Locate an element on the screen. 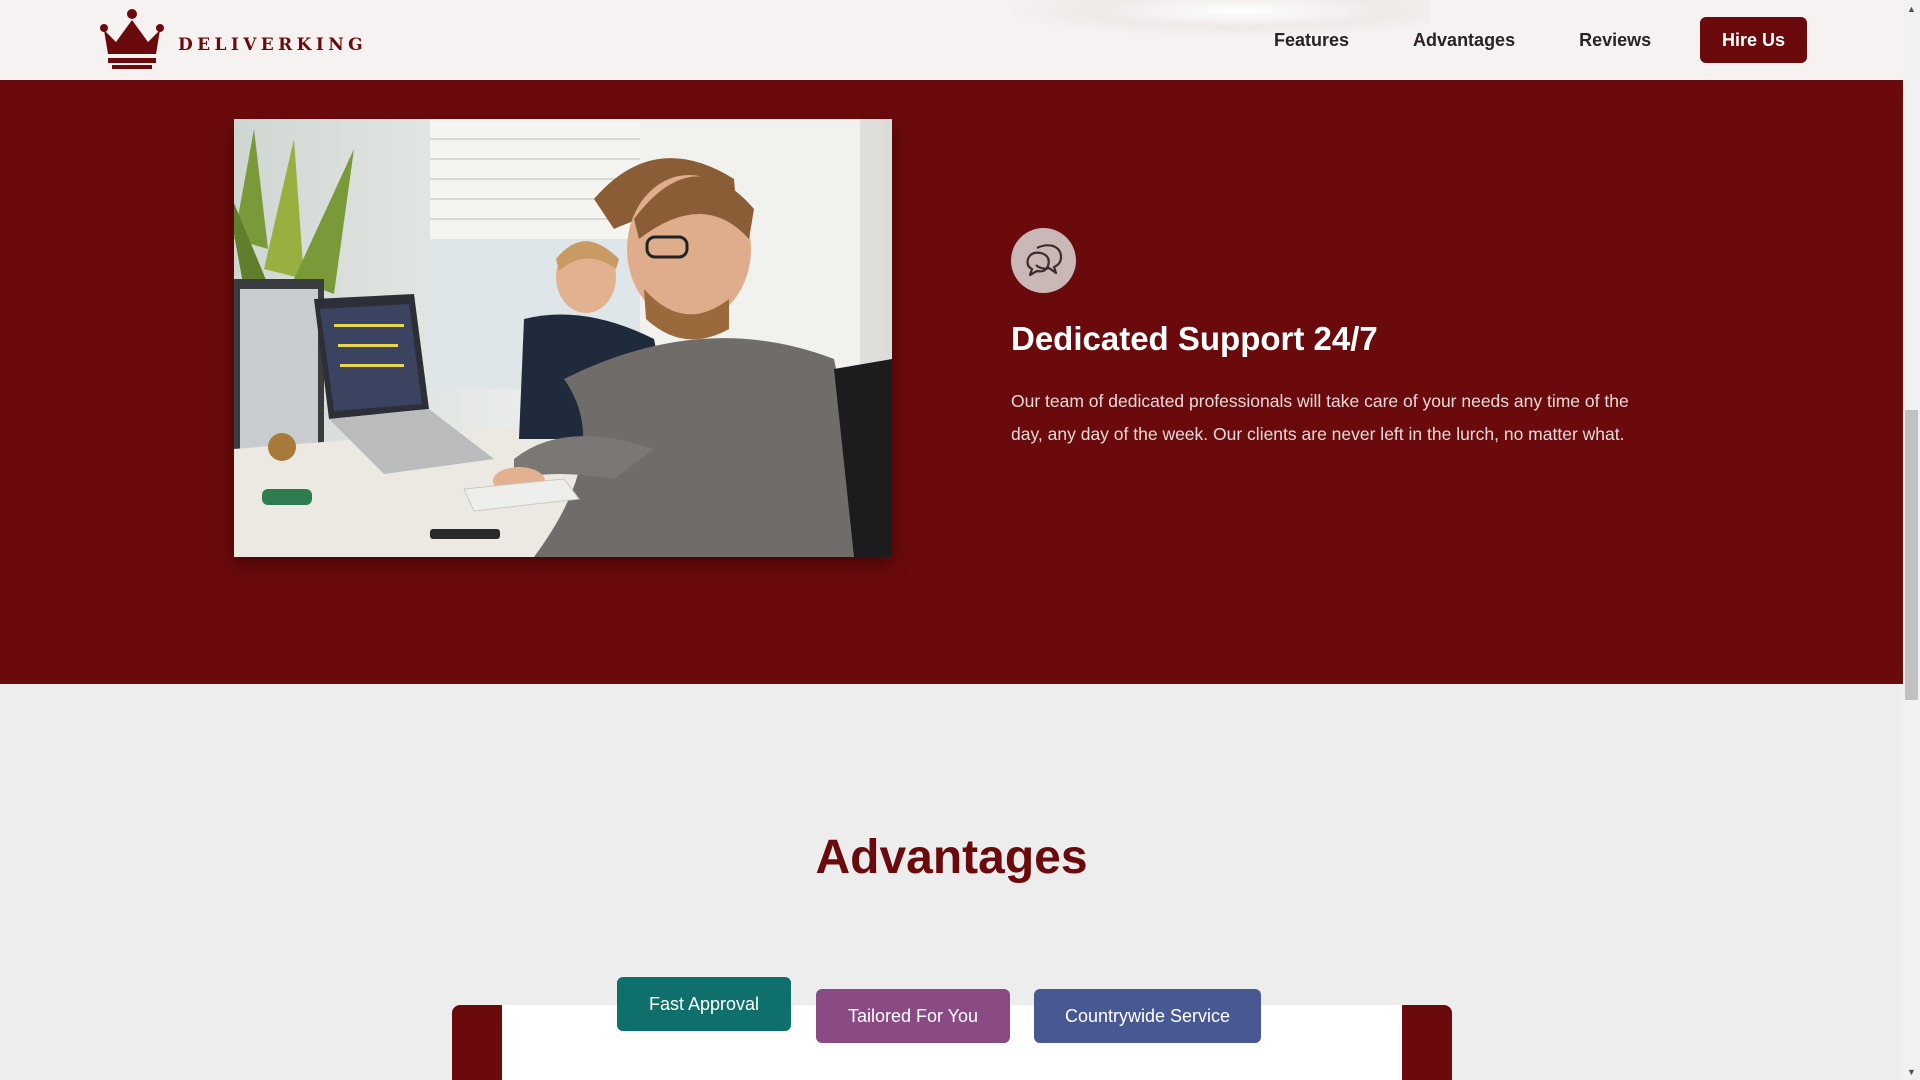 The height and width of the screenshot is (1080, 1920). main-nav: Features Advantages Reviews is located at coordinates (1462, 40).